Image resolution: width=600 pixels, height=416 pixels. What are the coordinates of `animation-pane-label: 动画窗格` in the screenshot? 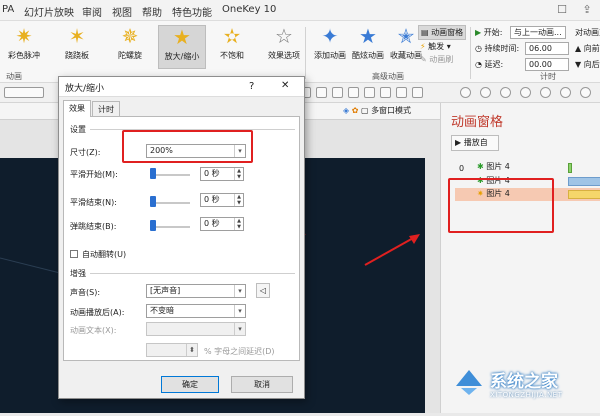 It's located at (447, 32).